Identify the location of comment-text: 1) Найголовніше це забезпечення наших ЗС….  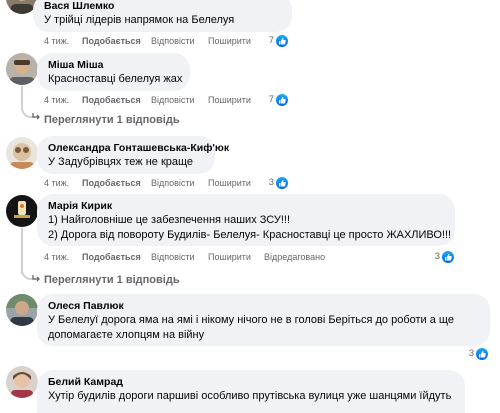
(250, 227).